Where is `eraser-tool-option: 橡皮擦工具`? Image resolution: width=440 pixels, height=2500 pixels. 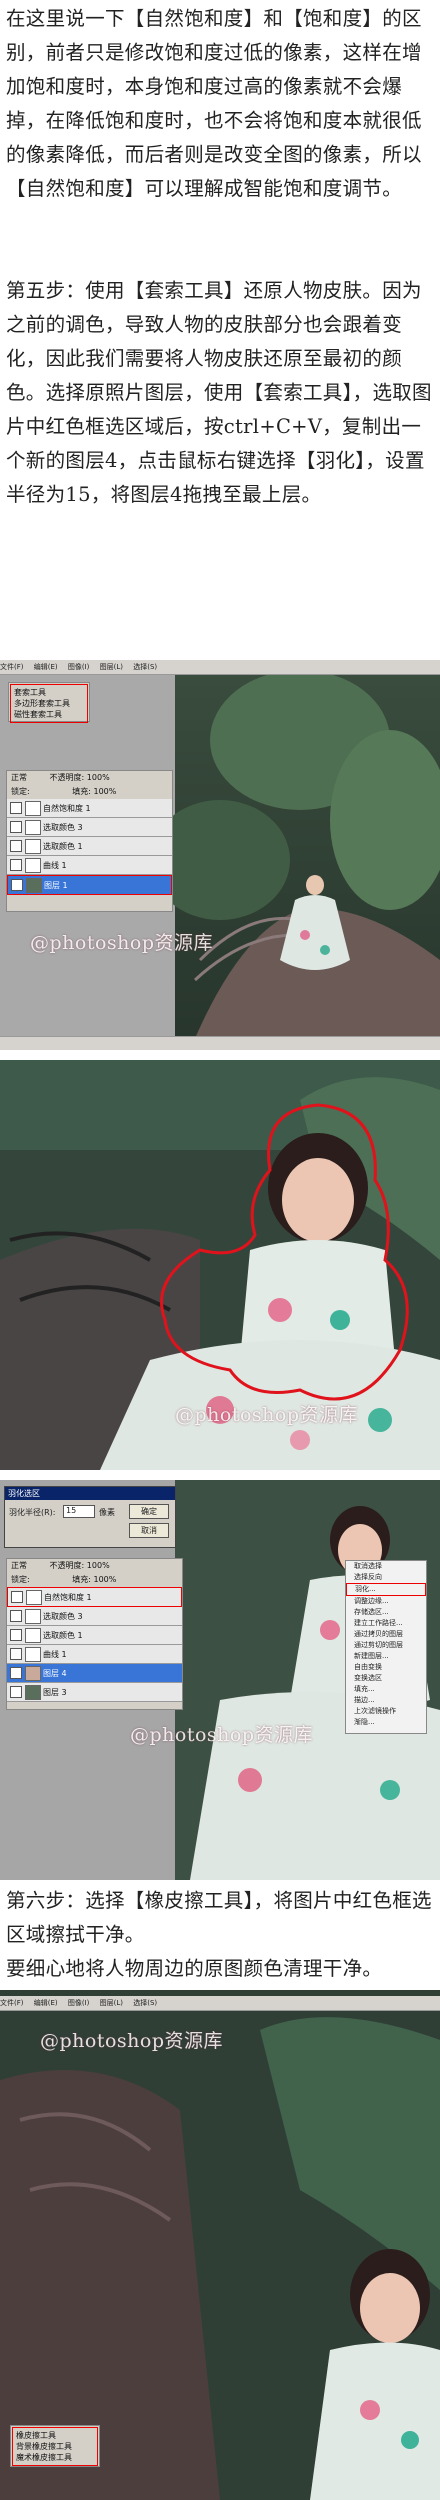 eraser-tool-option: 橡皮擦工具 is located at coordinates (55, 2435).